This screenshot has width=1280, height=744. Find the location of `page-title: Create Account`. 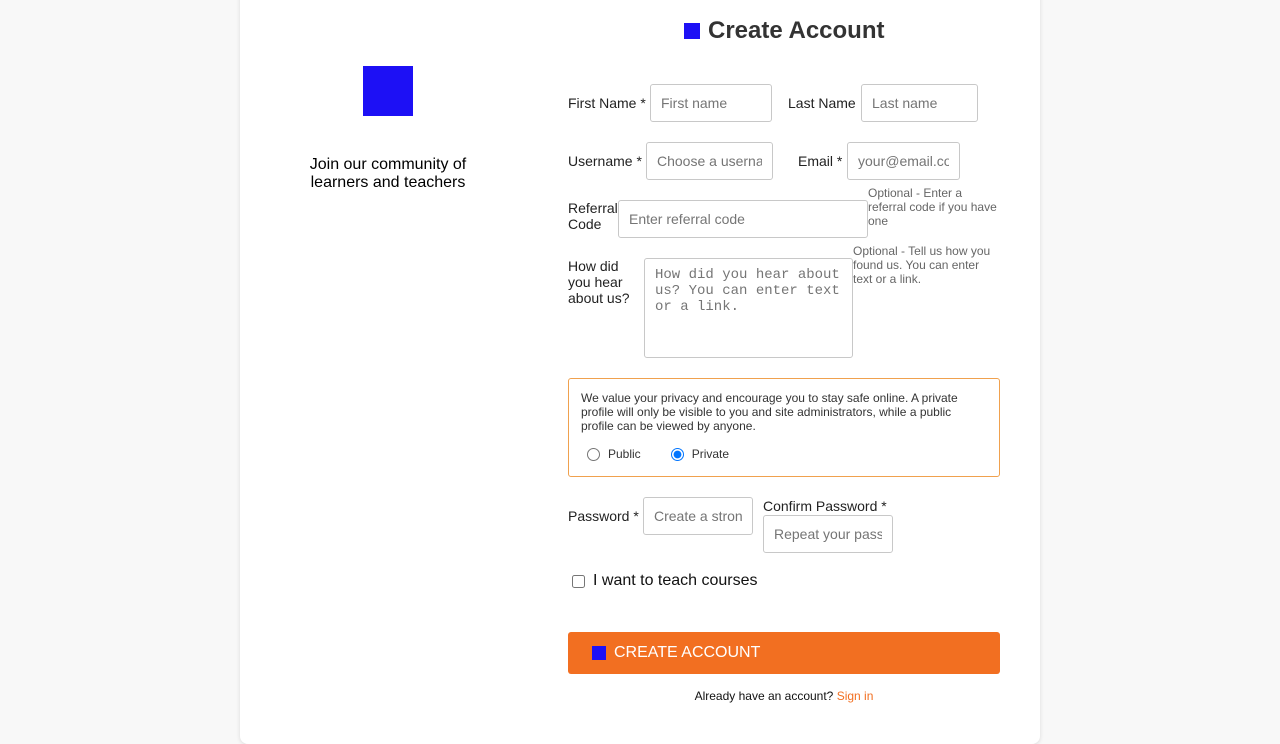

page-title: Create Account is located at coordinates (784, 31).